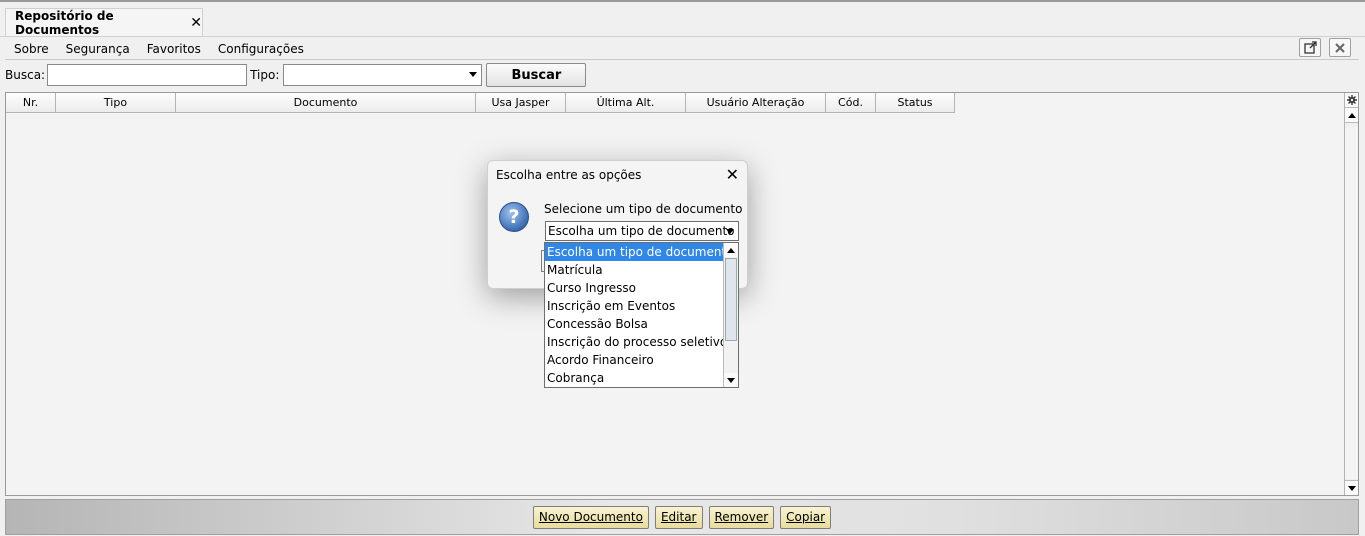 Image resolution: width=1365 pixels, height=536 pixels. I want to click on menu-item-sobre: Sobre, so click(31, 49).